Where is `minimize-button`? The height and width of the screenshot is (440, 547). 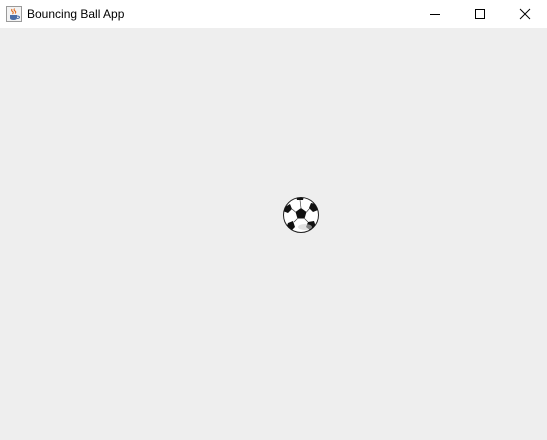
minimize-button is located at coordinates (434, 14).